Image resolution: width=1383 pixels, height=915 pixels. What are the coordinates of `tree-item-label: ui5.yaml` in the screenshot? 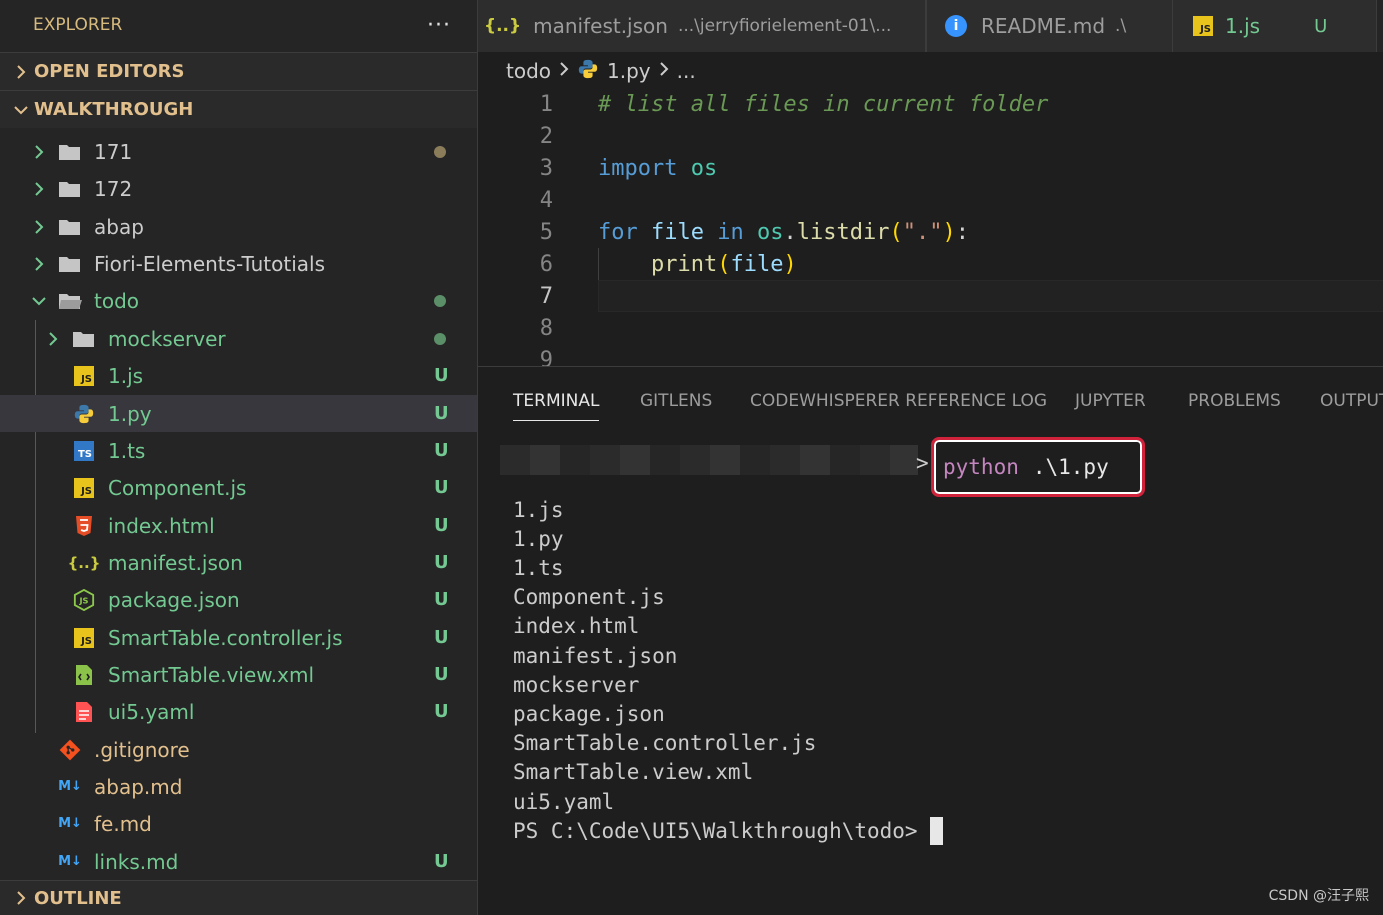 It's located at (151, 711).